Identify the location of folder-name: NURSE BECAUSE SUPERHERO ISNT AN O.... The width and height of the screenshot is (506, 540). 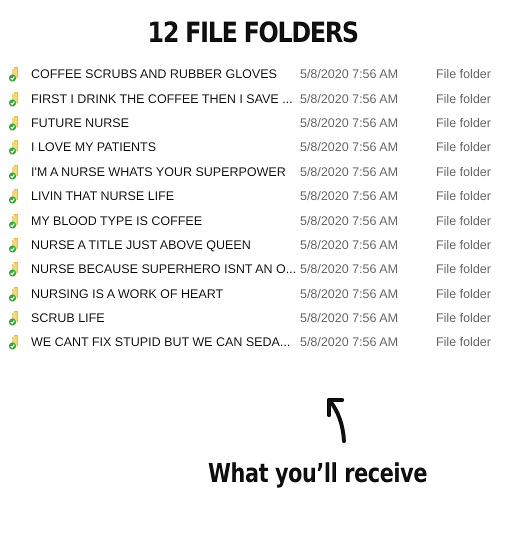
(165, 269).